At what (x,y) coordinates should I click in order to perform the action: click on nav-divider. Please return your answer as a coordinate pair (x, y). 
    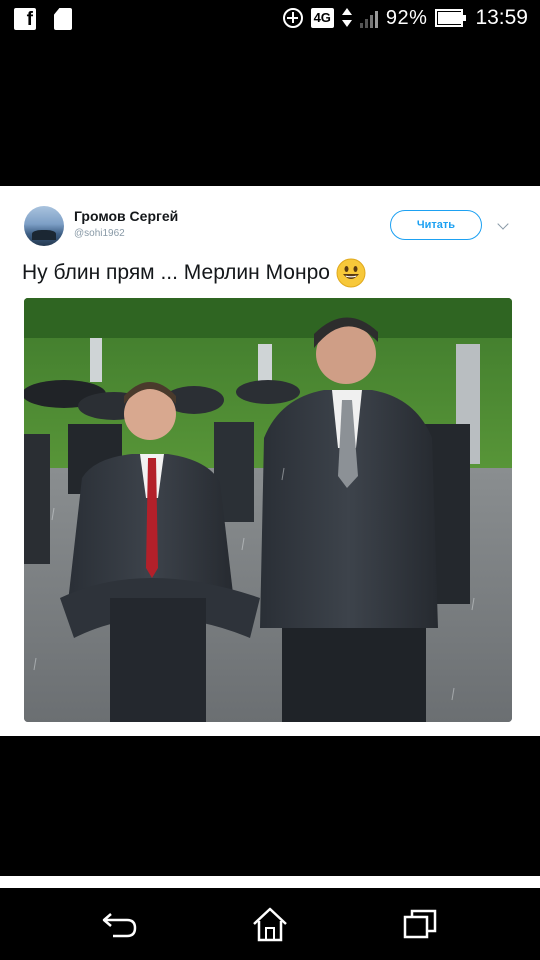
    Looking at the image, I should click on (270, 882).